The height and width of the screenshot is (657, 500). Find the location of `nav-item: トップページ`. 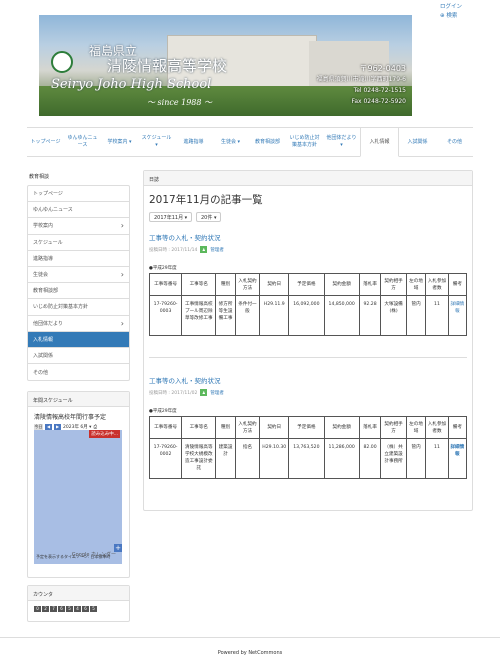

nav-item: トップページ is located at coordinates (45, 142).